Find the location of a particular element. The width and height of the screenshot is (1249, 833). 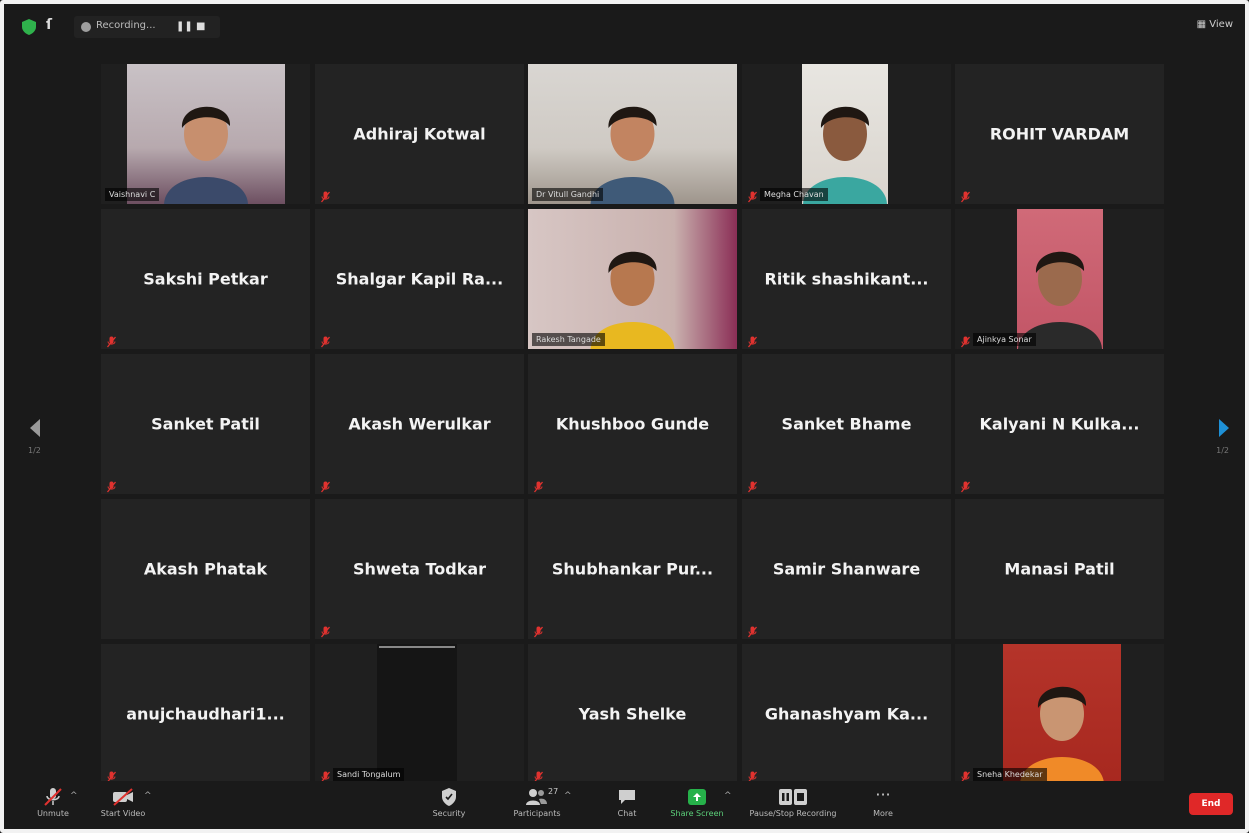

participant-name-label: Megha Chavan is located at coordinates (794, 194).